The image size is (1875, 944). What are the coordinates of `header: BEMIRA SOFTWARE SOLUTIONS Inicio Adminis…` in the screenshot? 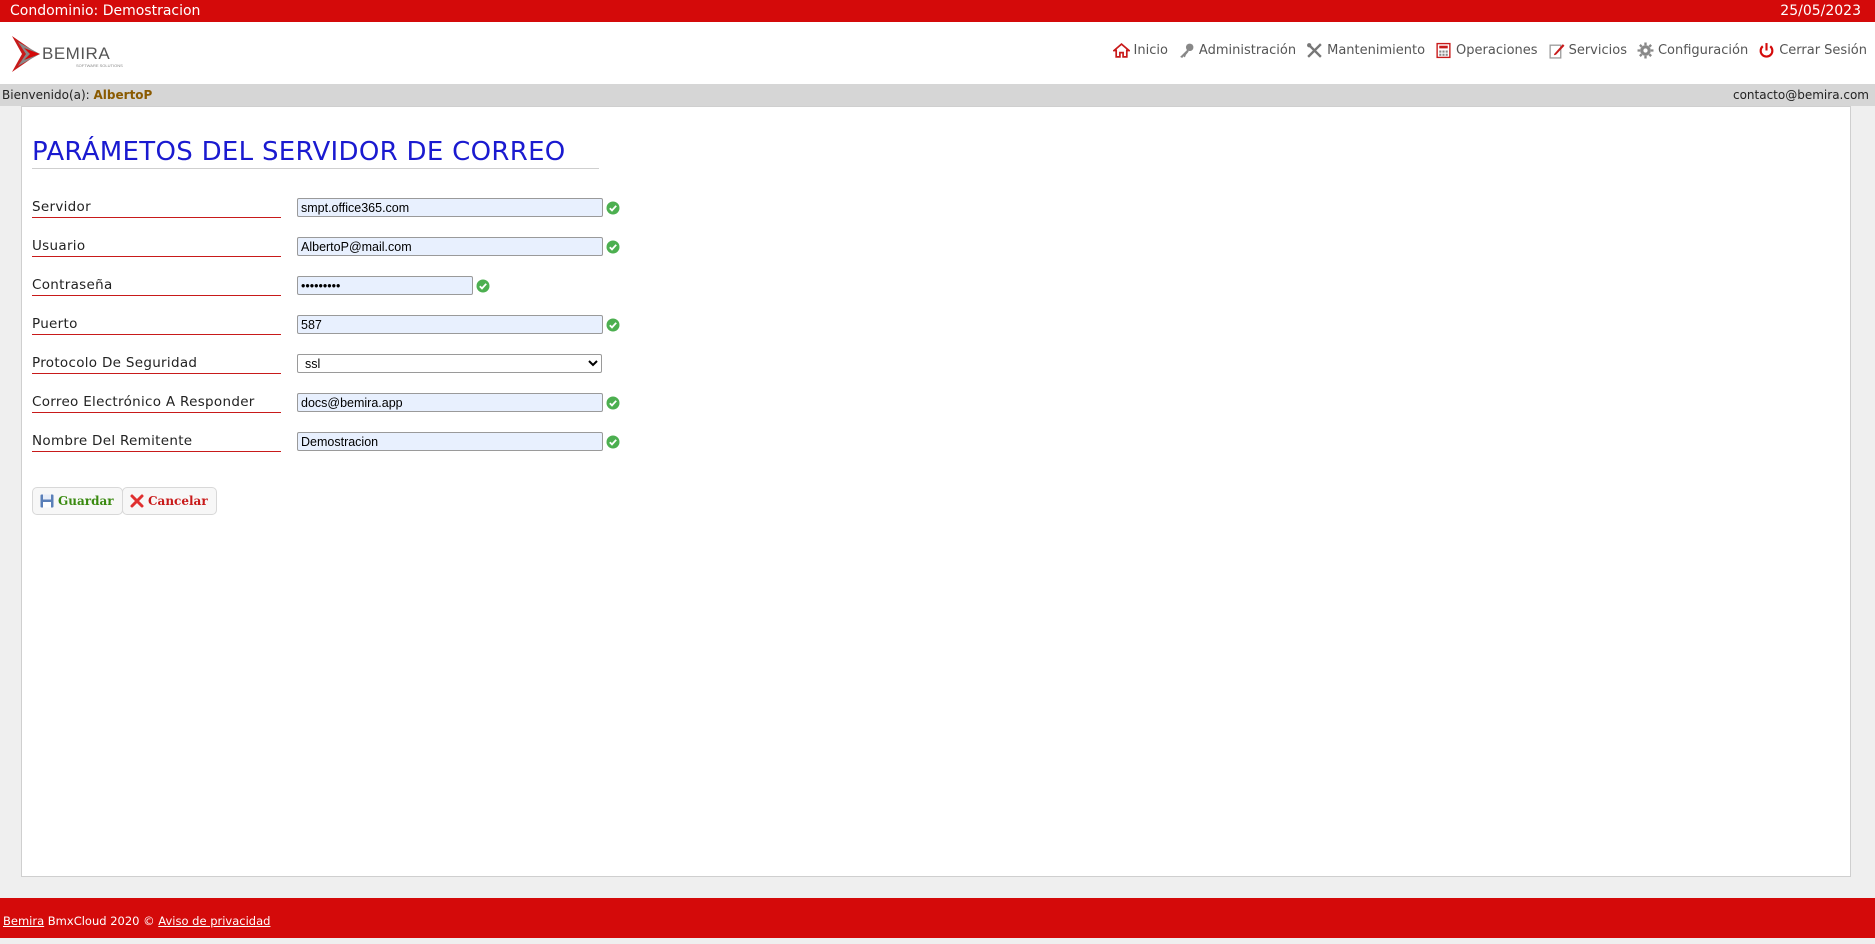 It's located at (937, 53).